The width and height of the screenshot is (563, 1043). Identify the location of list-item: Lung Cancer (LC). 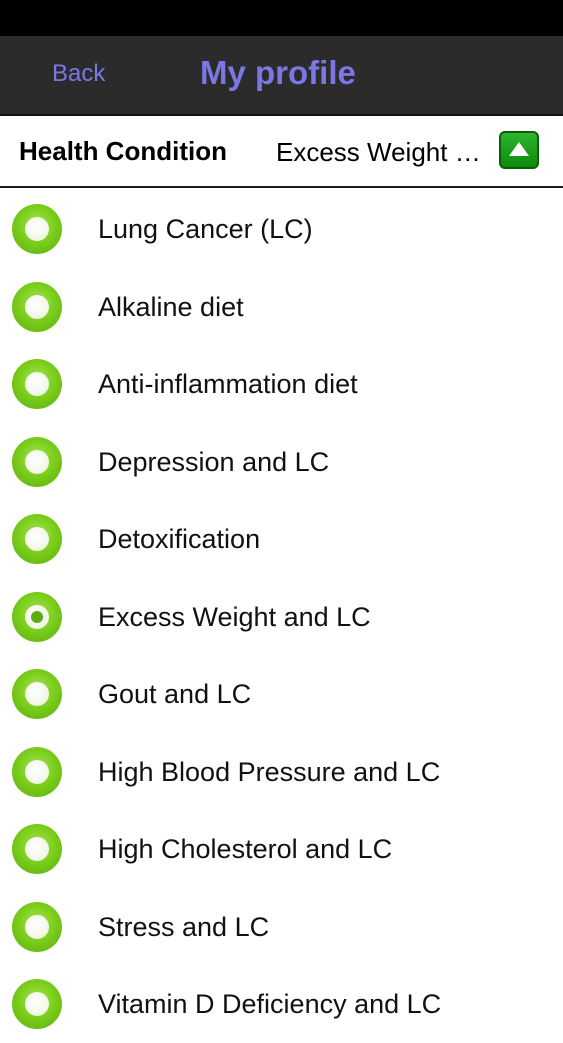
(281, 229).